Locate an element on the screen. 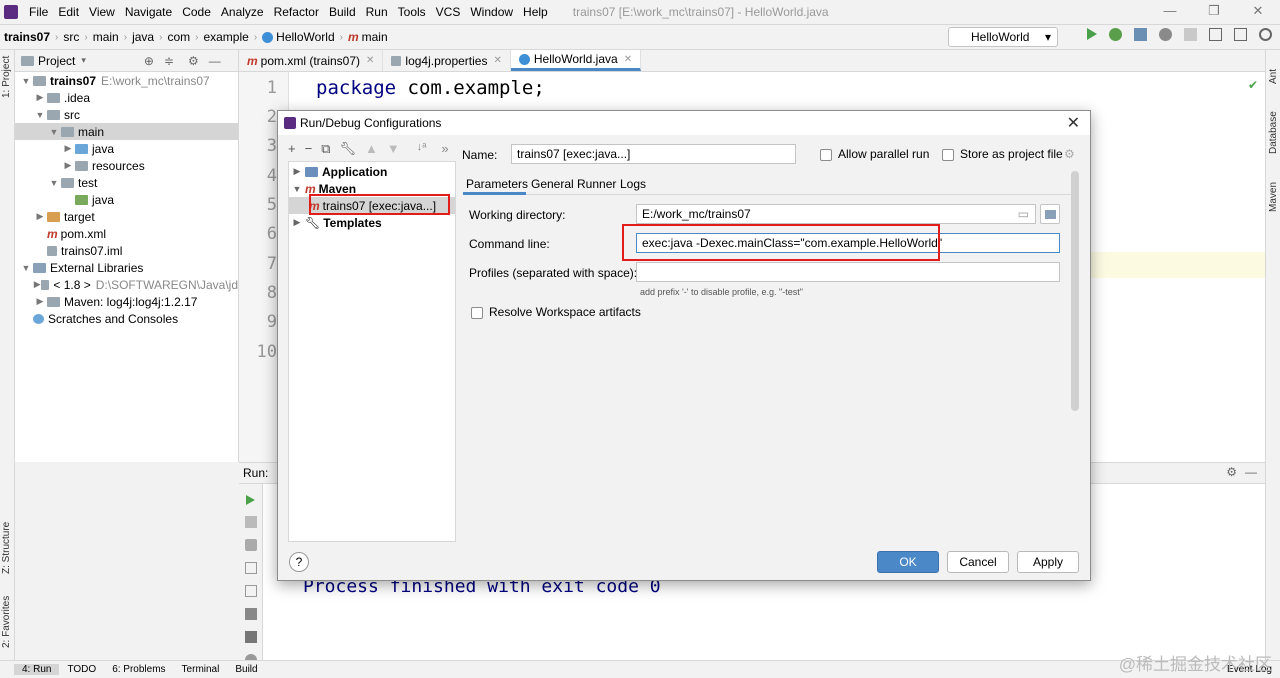 The image size is (1280, 678). name-field: trains07 [exec:java...] is located at coordinates (653, 154).